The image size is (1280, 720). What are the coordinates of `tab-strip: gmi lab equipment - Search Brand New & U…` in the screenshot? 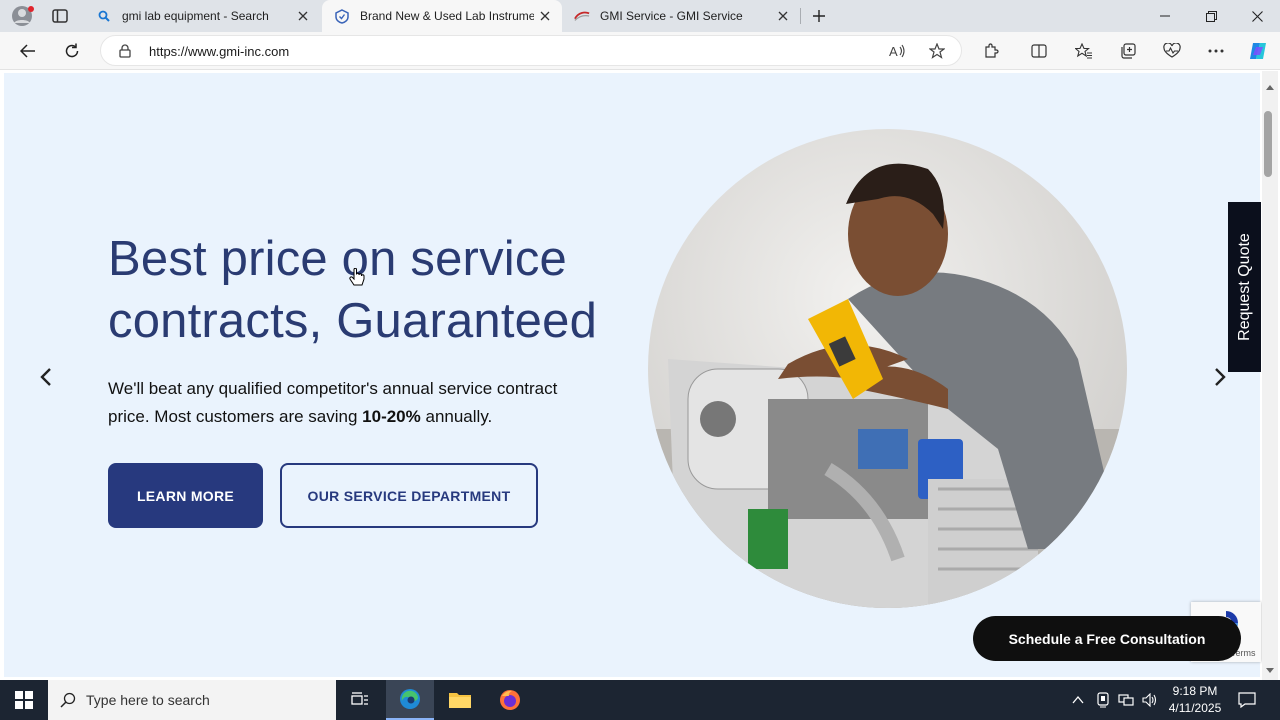 It's located at (640, 16).